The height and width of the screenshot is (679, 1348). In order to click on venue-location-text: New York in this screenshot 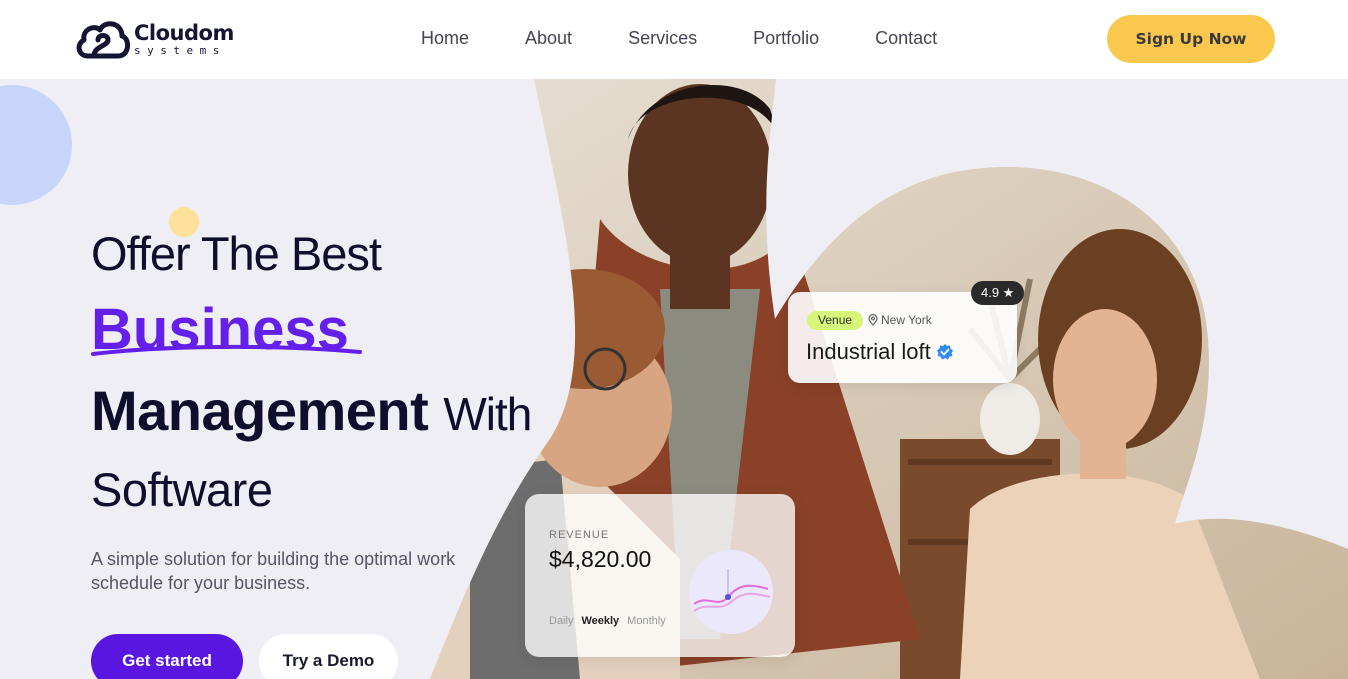, I will do `click(906, 320)`.